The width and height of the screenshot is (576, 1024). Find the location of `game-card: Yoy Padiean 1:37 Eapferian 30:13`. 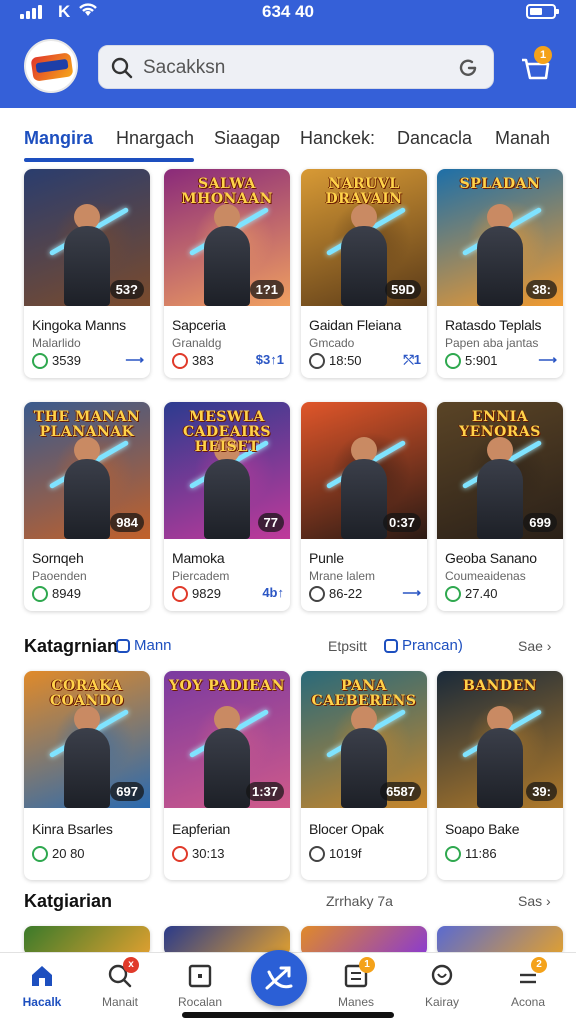

game-card: Yoy Padiean 1:37 Eapferian 30:13 is located at coordinates (227, 775).